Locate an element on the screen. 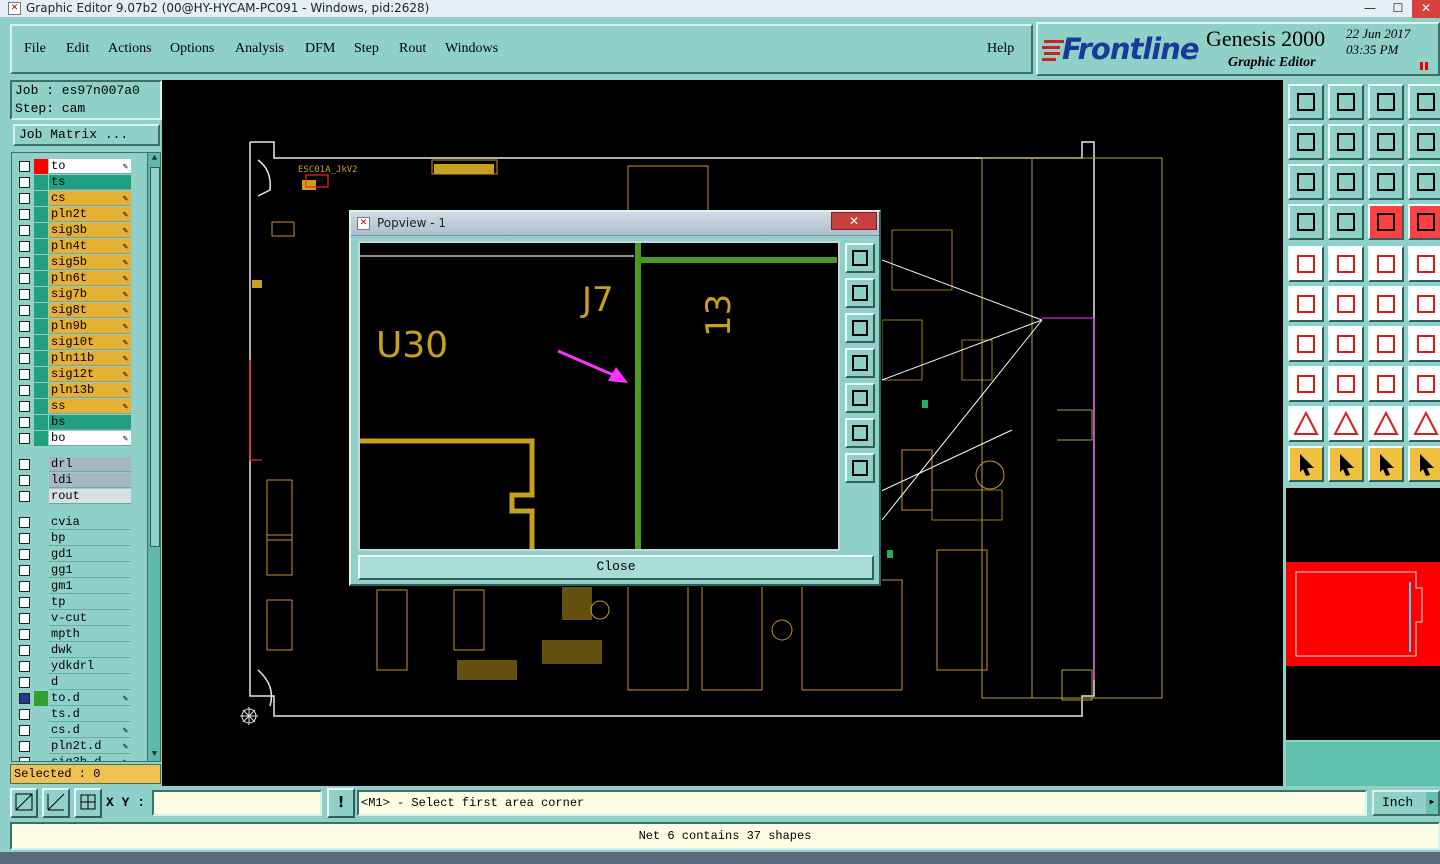  attributes-icon is located at coordinates (1306, 222).